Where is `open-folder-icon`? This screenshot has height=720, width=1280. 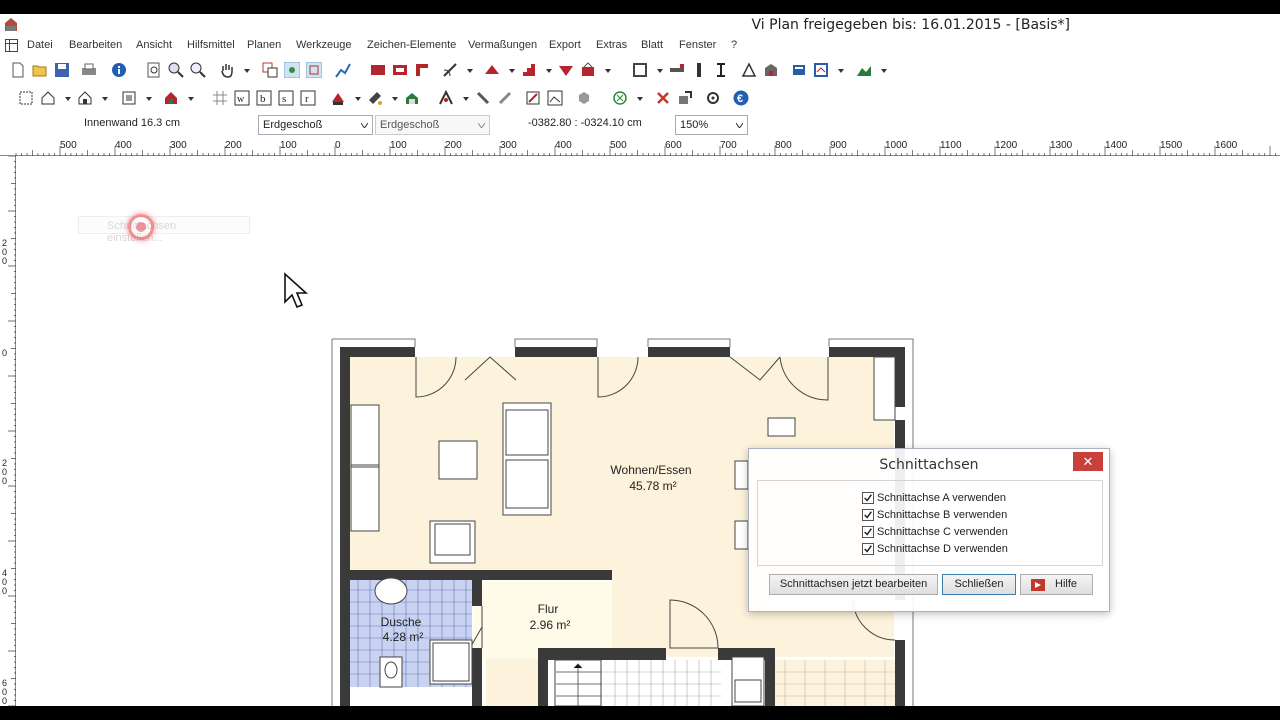
open-folder-icon is located at coordinates (40, 70).